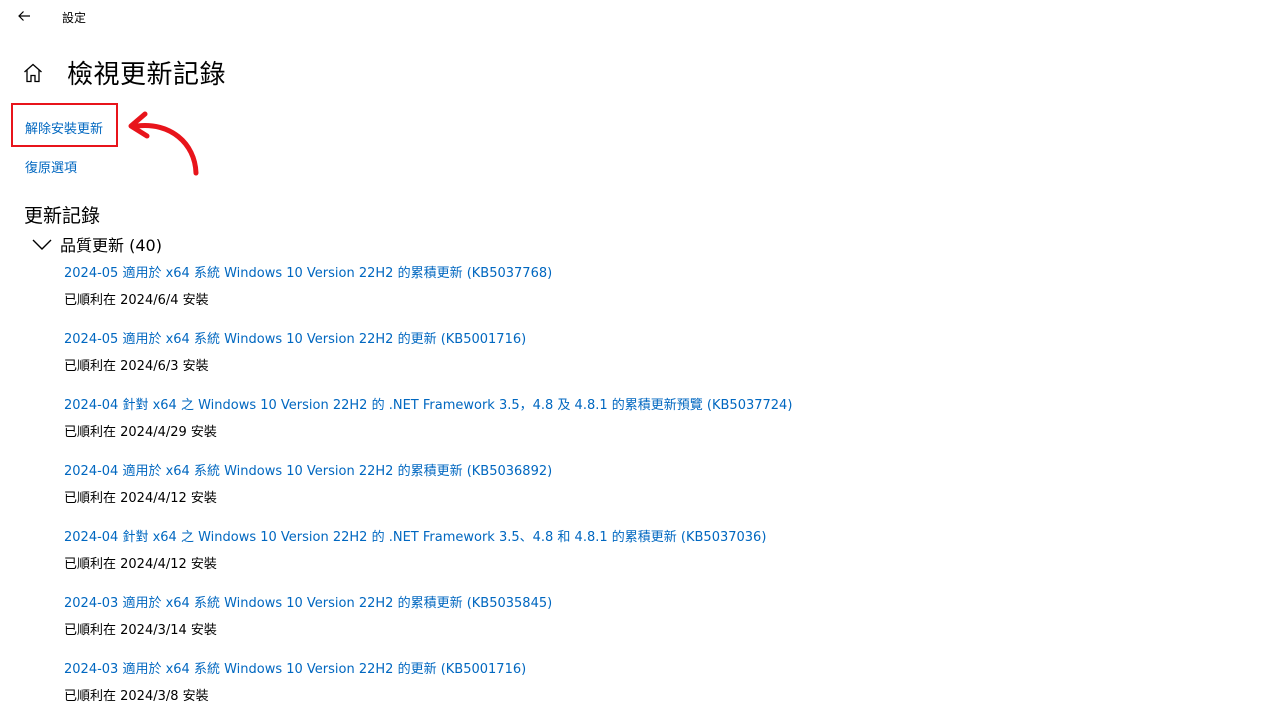  What do you see at coordinates (180, 244) in the screenshot?
I see `quality-updates-category: 品質更新 (40)` at bounding box center [180, 244].